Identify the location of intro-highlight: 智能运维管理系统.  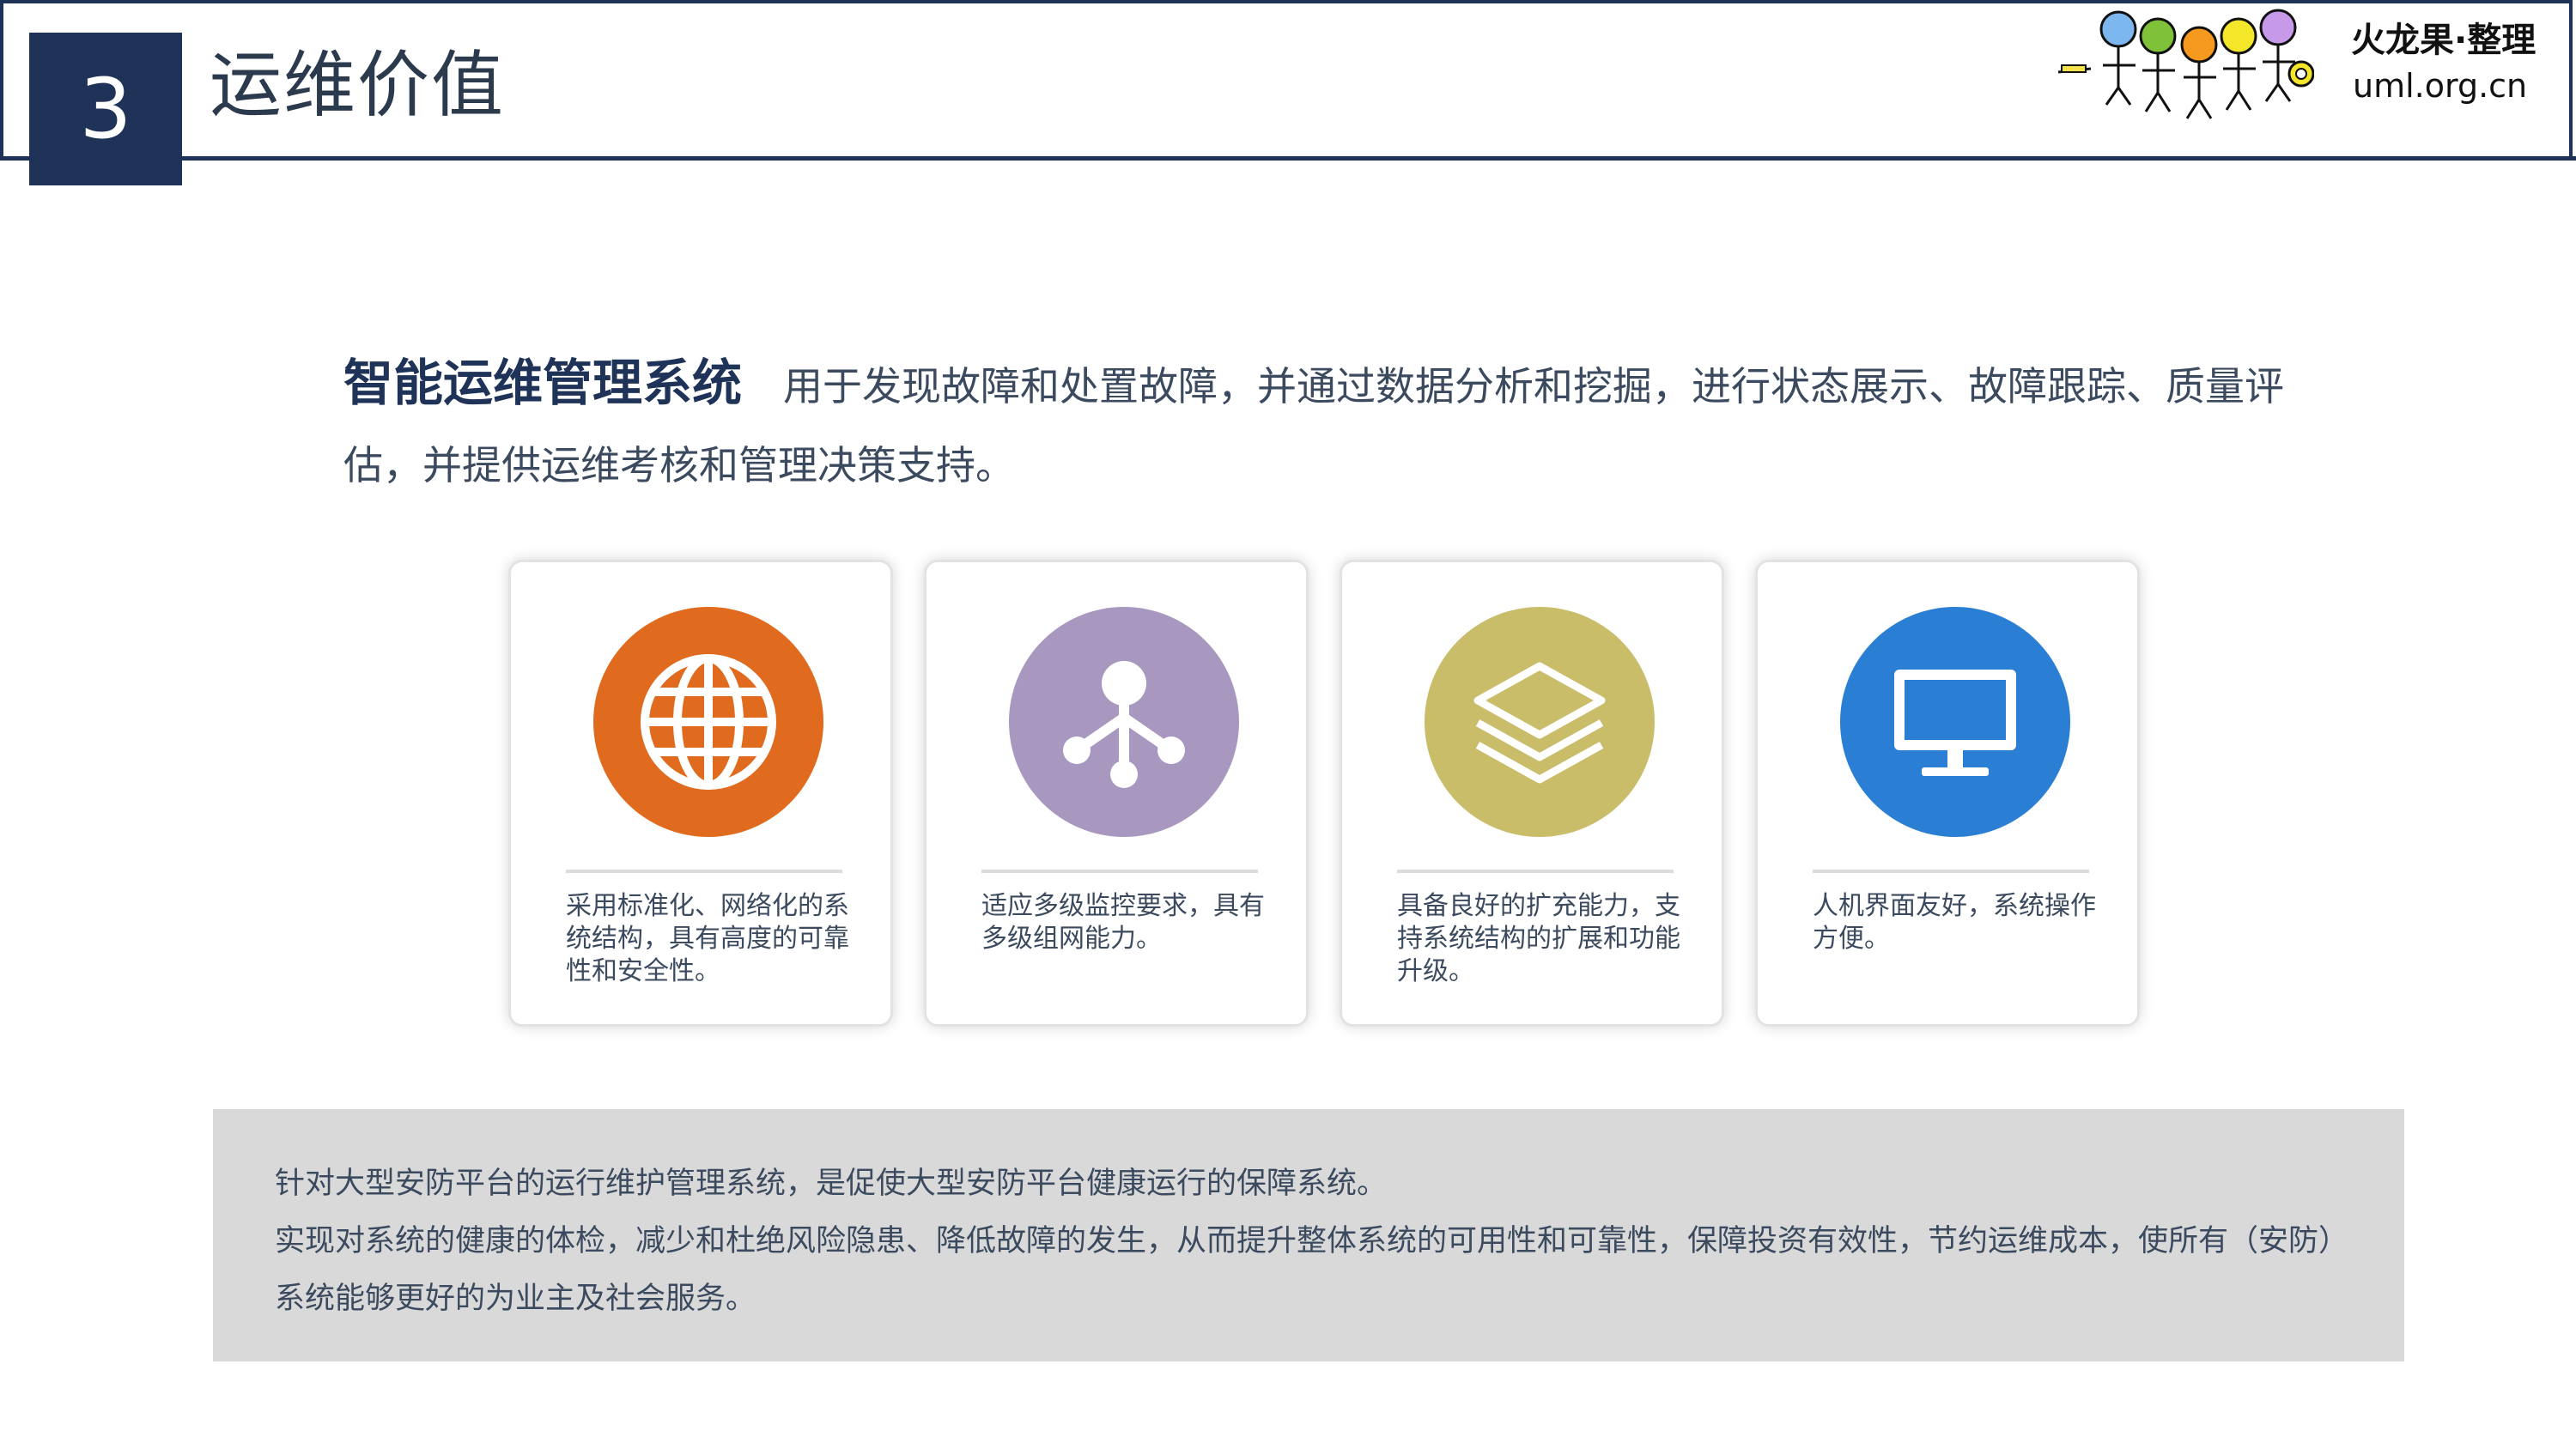
(543, 383).